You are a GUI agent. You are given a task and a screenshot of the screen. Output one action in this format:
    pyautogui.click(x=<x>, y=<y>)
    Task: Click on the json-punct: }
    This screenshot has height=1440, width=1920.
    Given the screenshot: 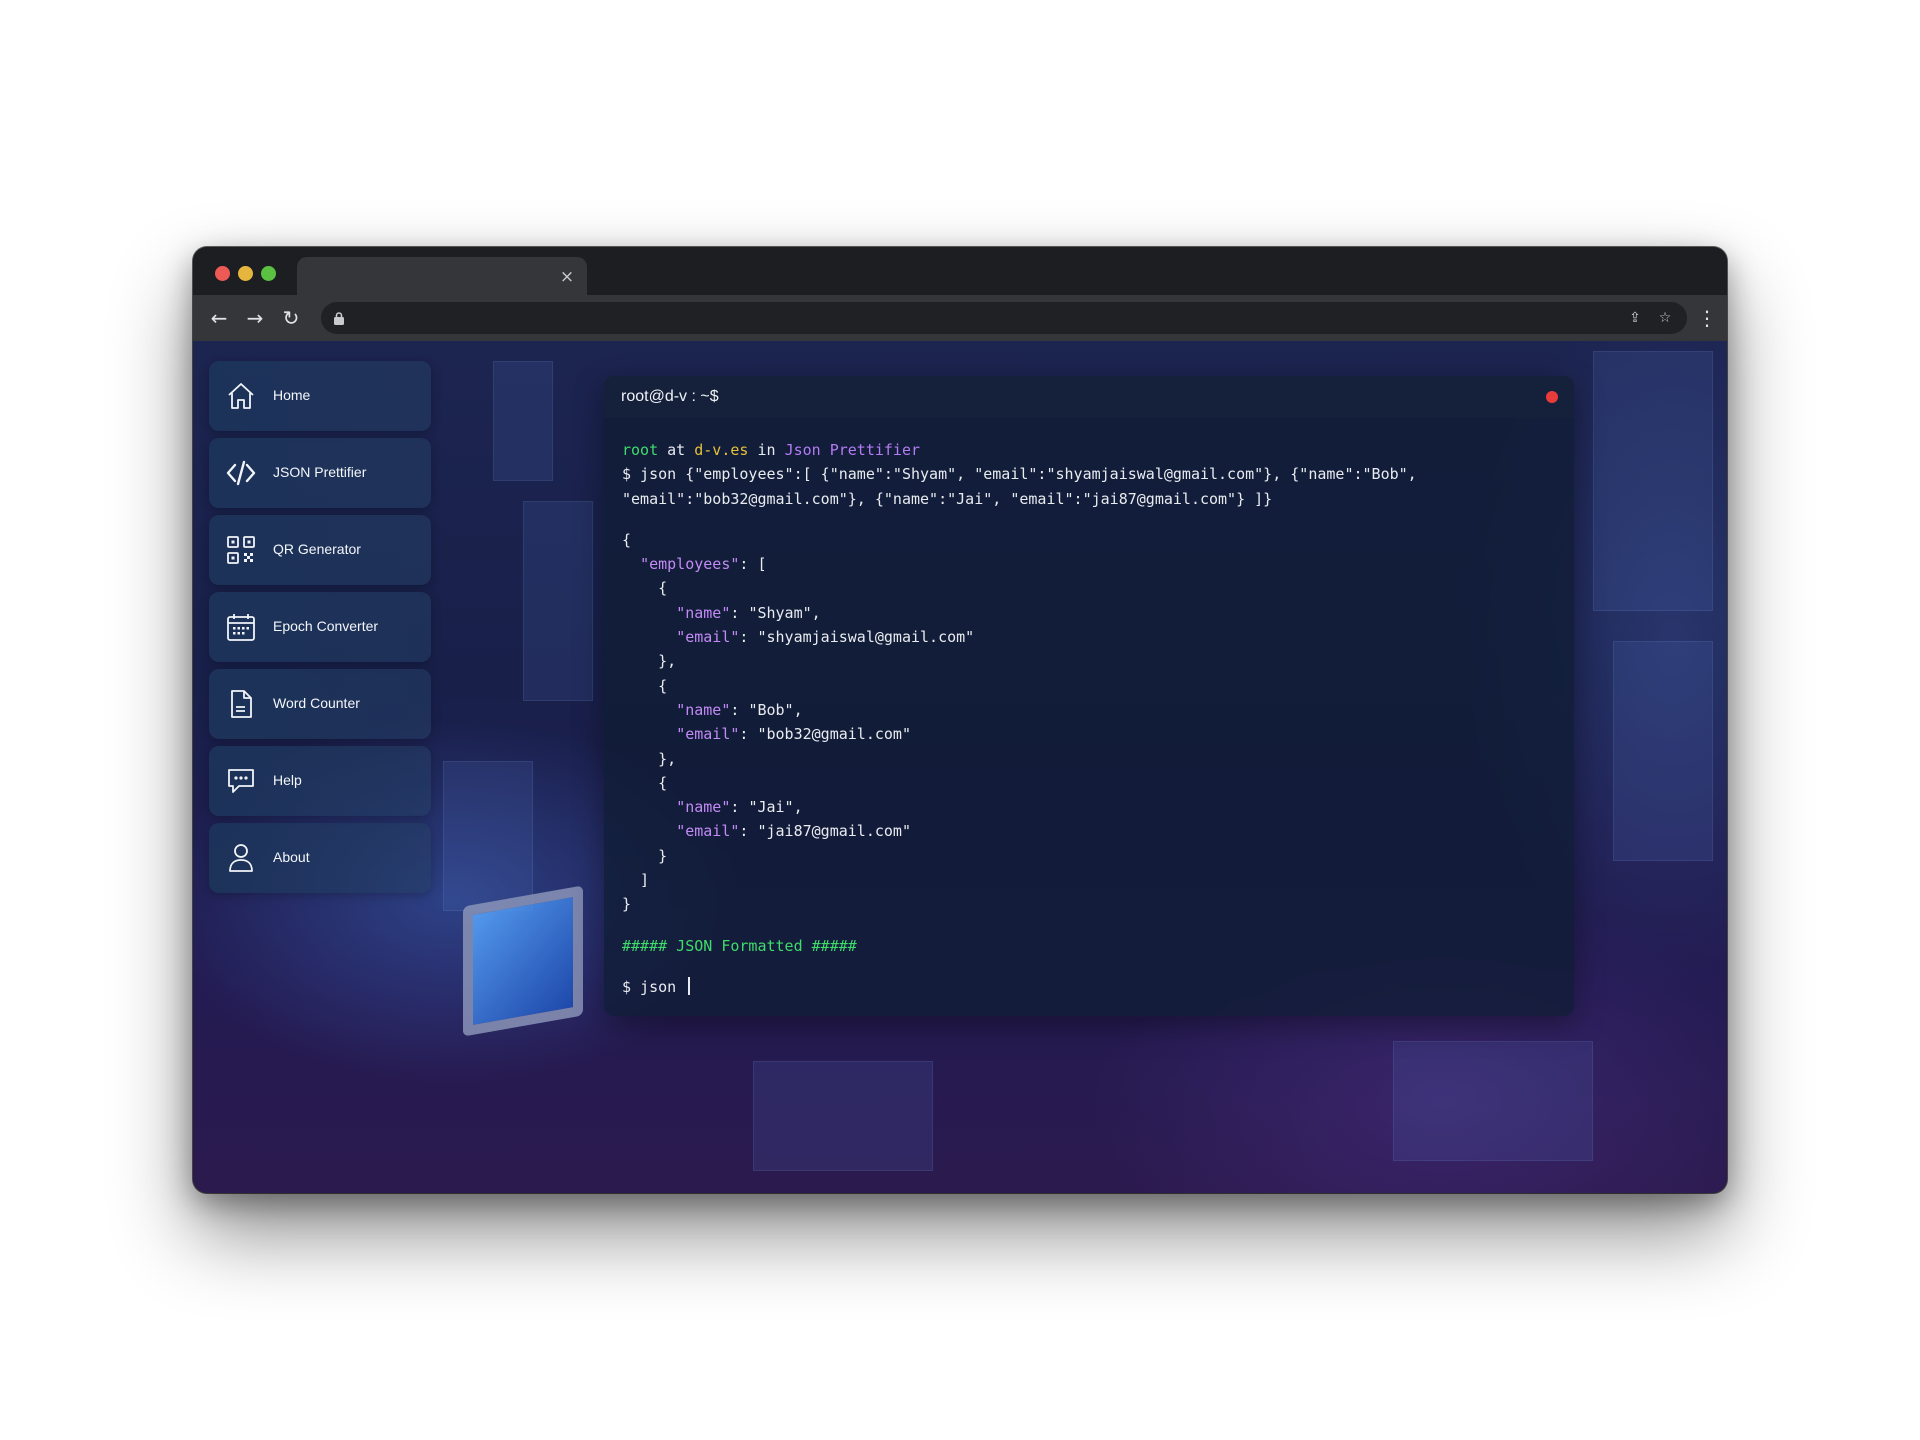 What is the action you would take?
    pyautogui.click(x=645, y=855)
    